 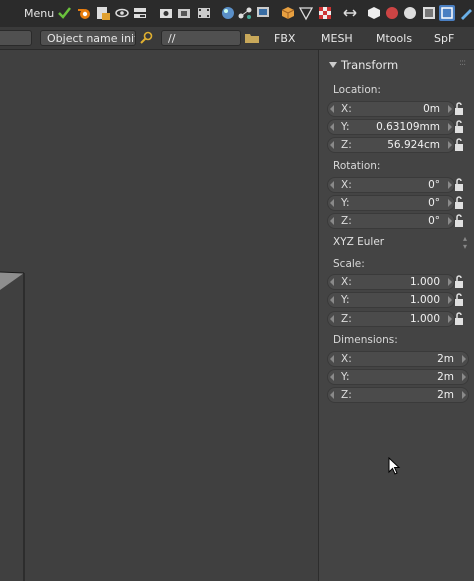 I want to click on rotation-mode-select: XYZ Euler ▴ ▾, so click(x=398, y=243).